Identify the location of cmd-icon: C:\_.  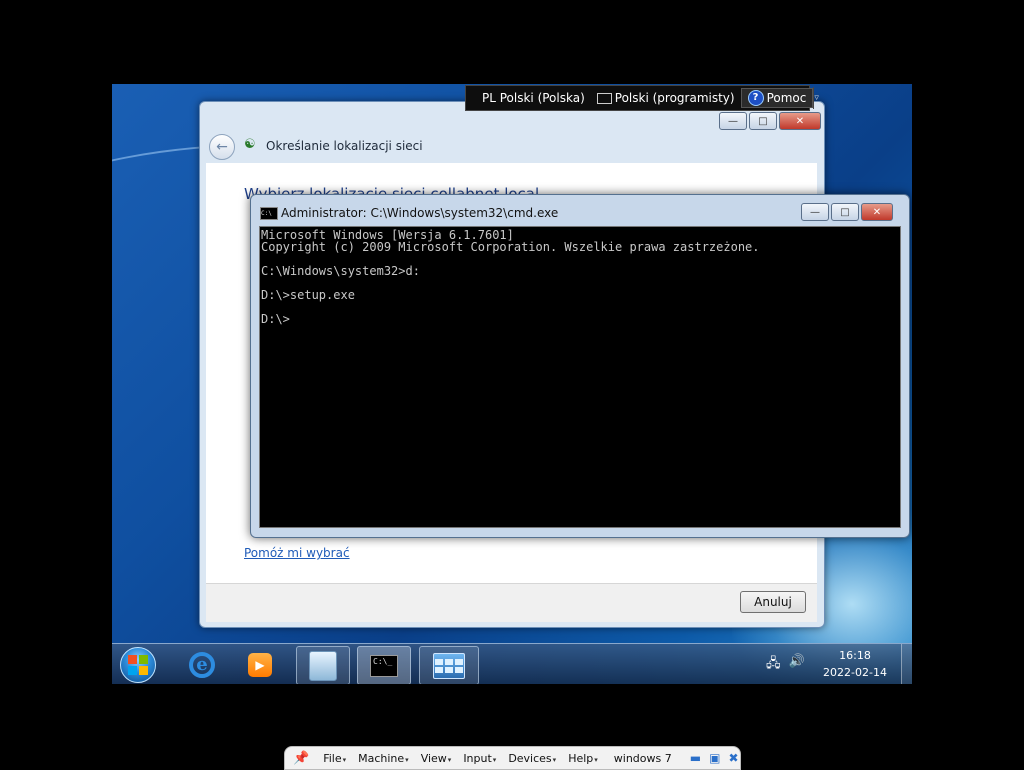
(384, 665).